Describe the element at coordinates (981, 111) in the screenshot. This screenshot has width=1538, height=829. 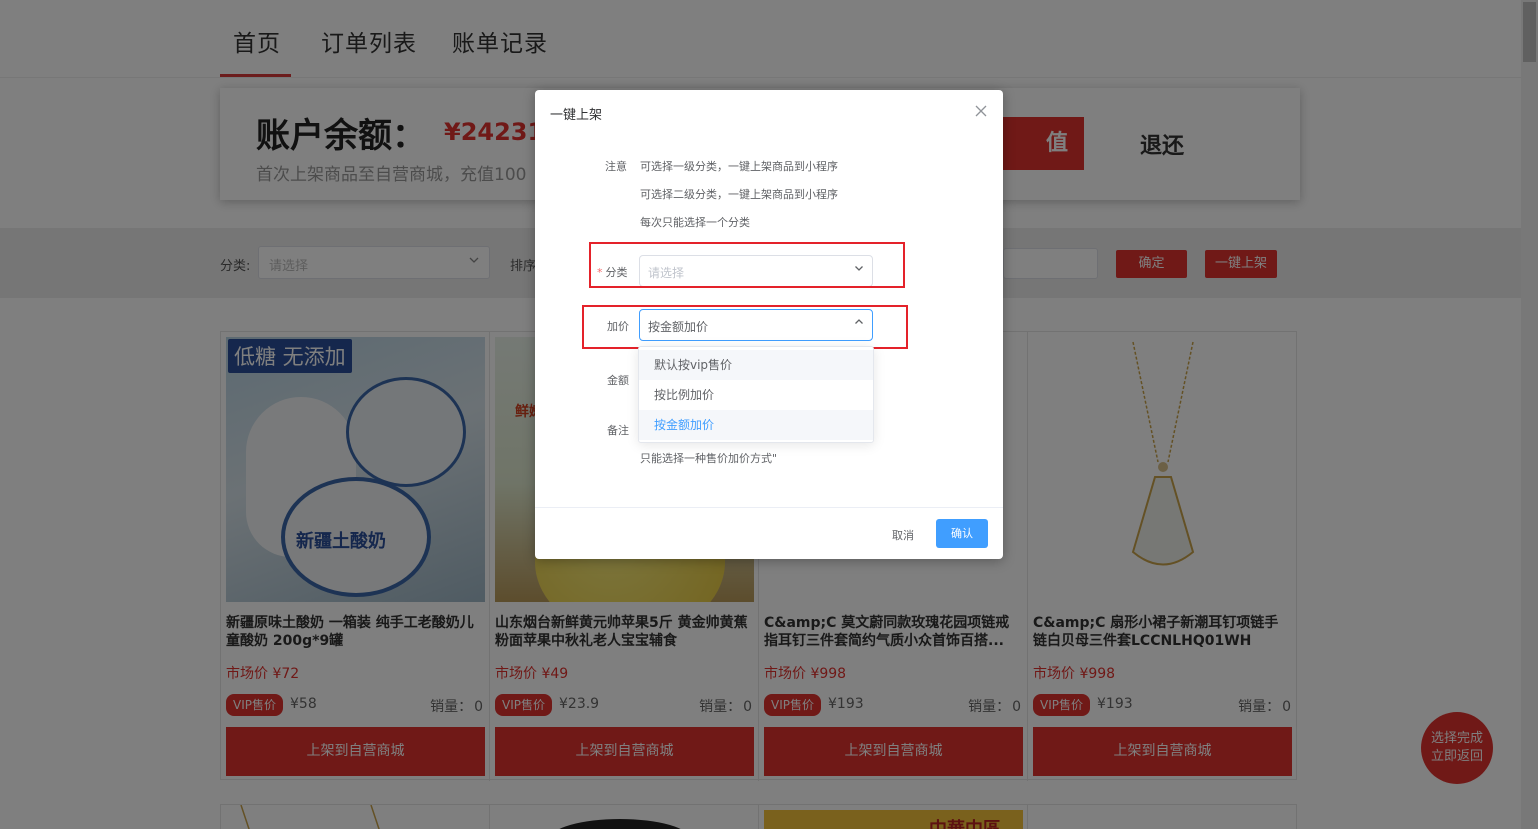
I see `close-icon` at that location.